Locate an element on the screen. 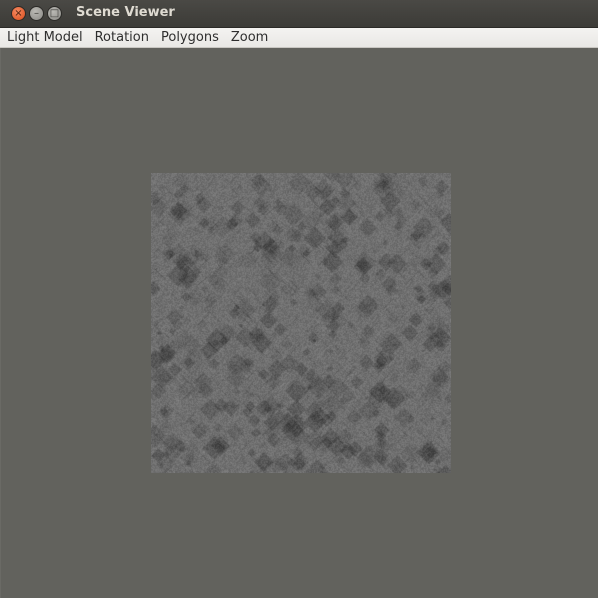  menu-rotation: Rotation is located at coordinates (122, 37).